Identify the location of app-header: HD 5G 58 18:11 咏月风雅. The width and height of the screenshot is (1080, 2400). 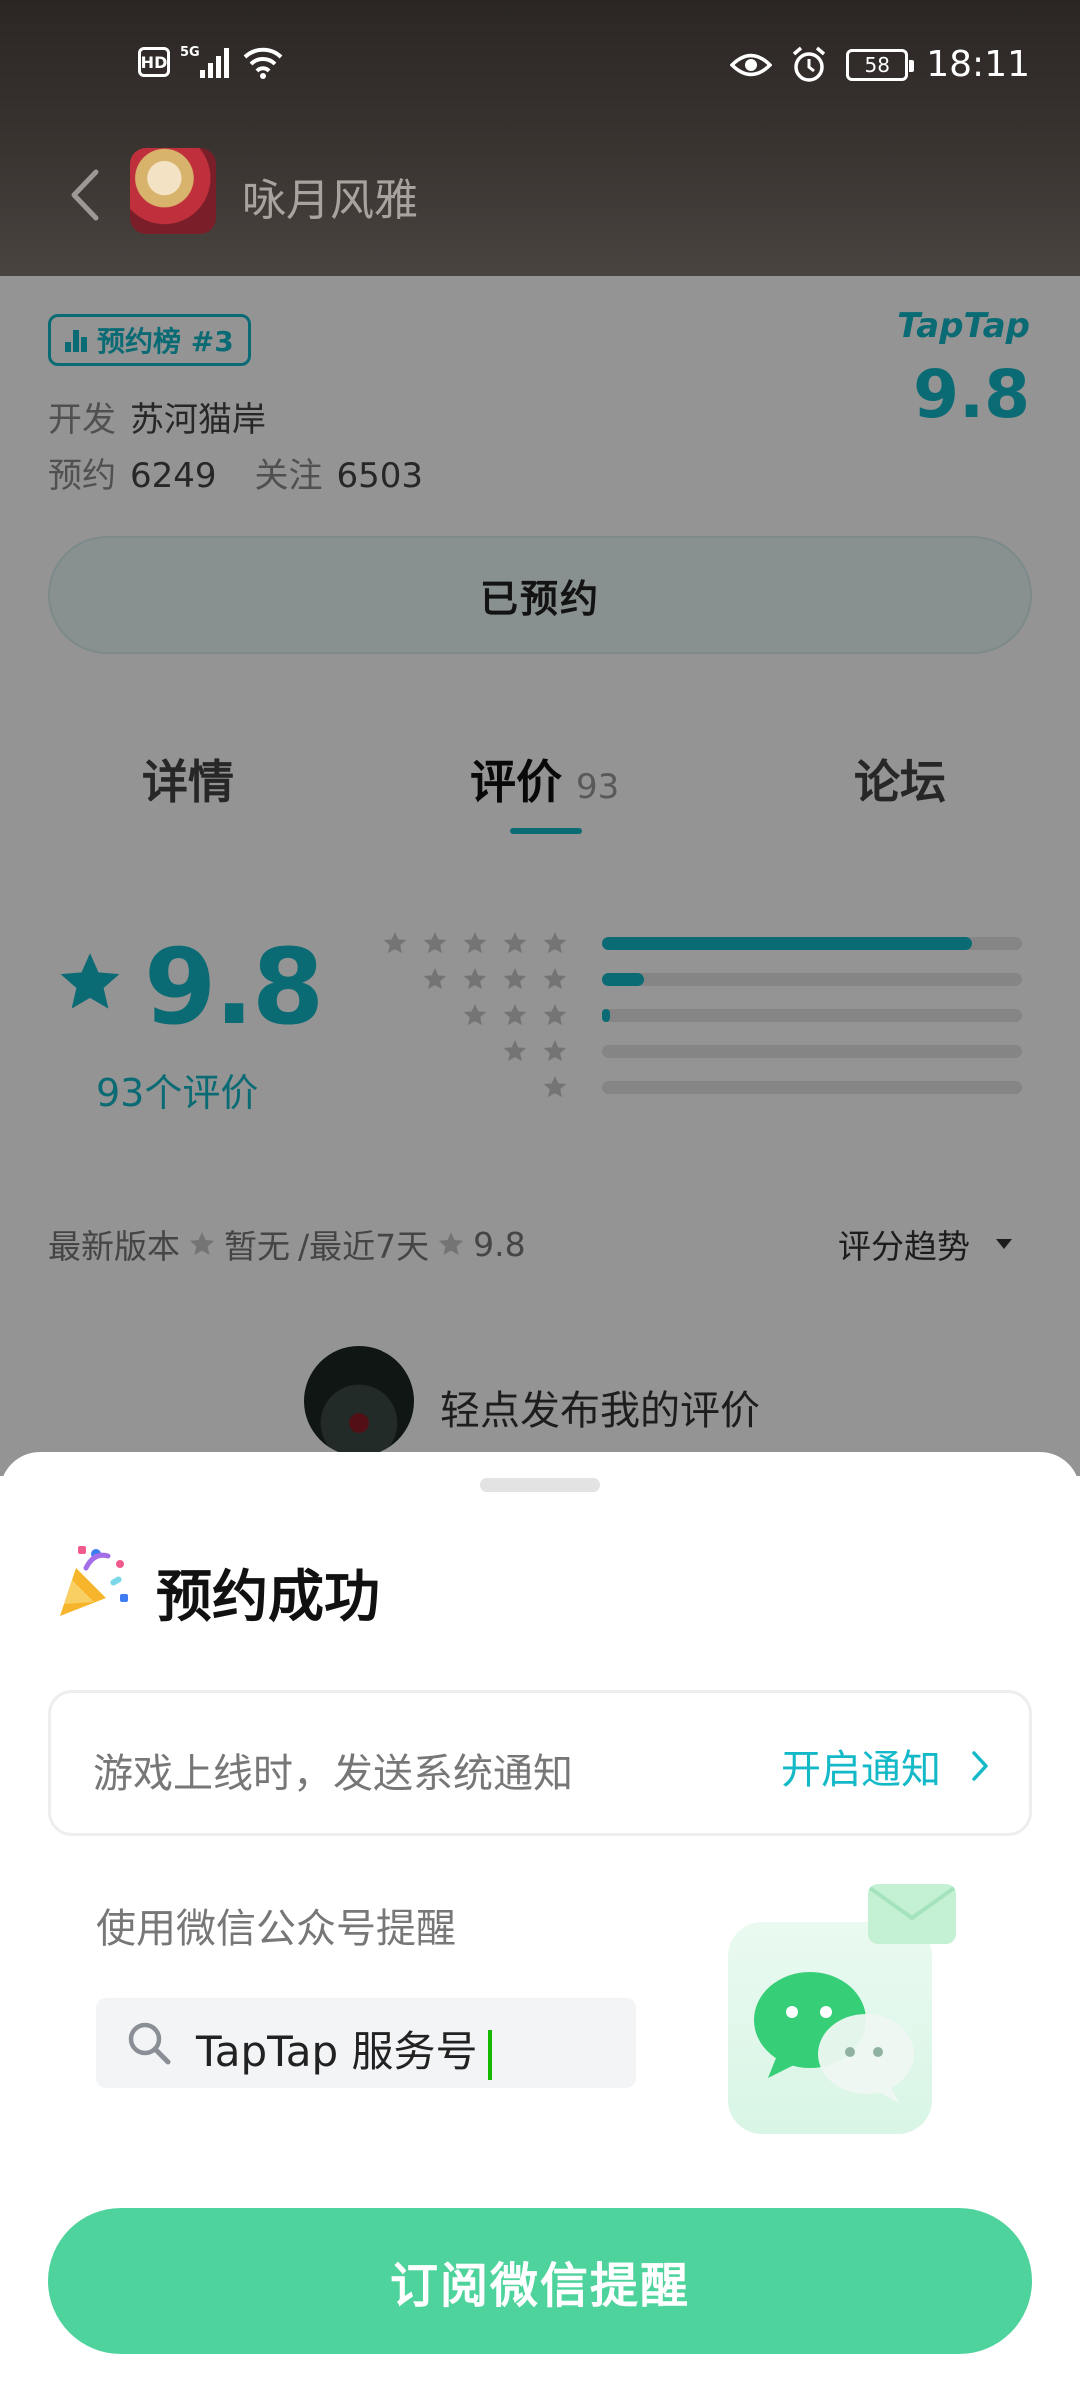
(540, 138).